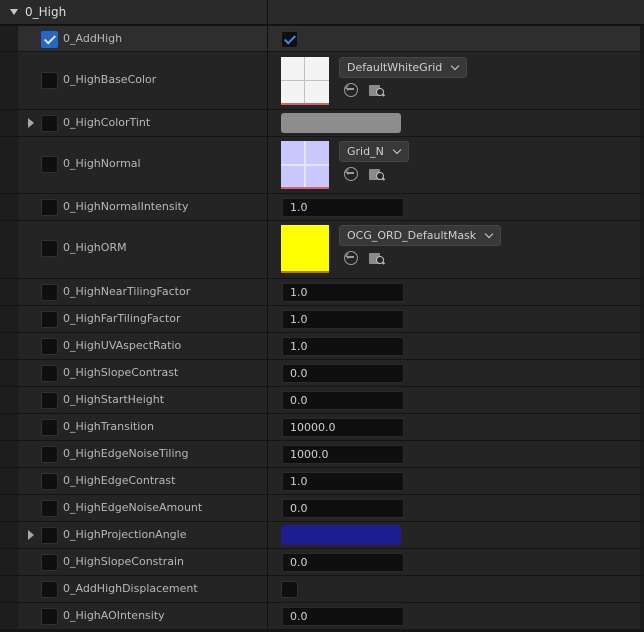 This screenshot has width=644, height=632. Describe the element at coordinates (46, 12) in the screenshot. I see `section-title: 0_High` at that location.